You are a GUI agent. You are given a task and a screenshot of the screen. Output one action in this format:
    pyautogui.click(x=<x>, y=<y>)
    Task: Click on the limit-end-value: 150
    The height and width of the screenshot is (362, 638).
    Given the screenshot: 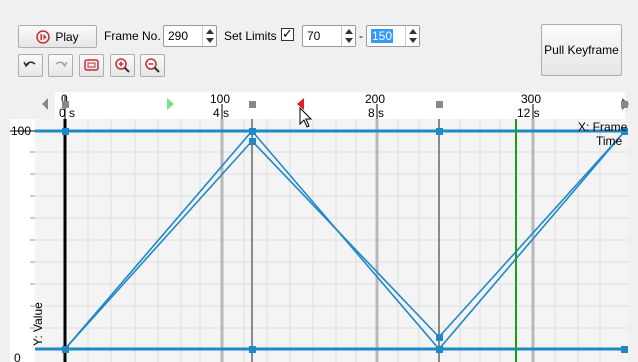 What is the action you would take?
    pyautogui.click(x=382, y=36)
    